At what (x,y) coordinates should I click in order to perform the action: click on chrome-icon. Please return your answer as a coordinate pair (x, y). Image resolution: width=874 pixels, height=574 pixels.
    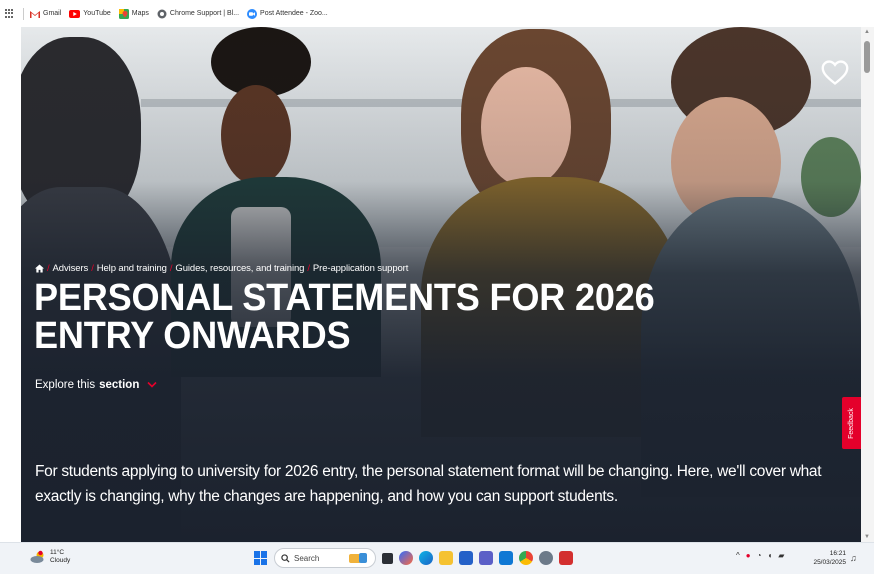
    Looking at the image, I should click on (526, 558).